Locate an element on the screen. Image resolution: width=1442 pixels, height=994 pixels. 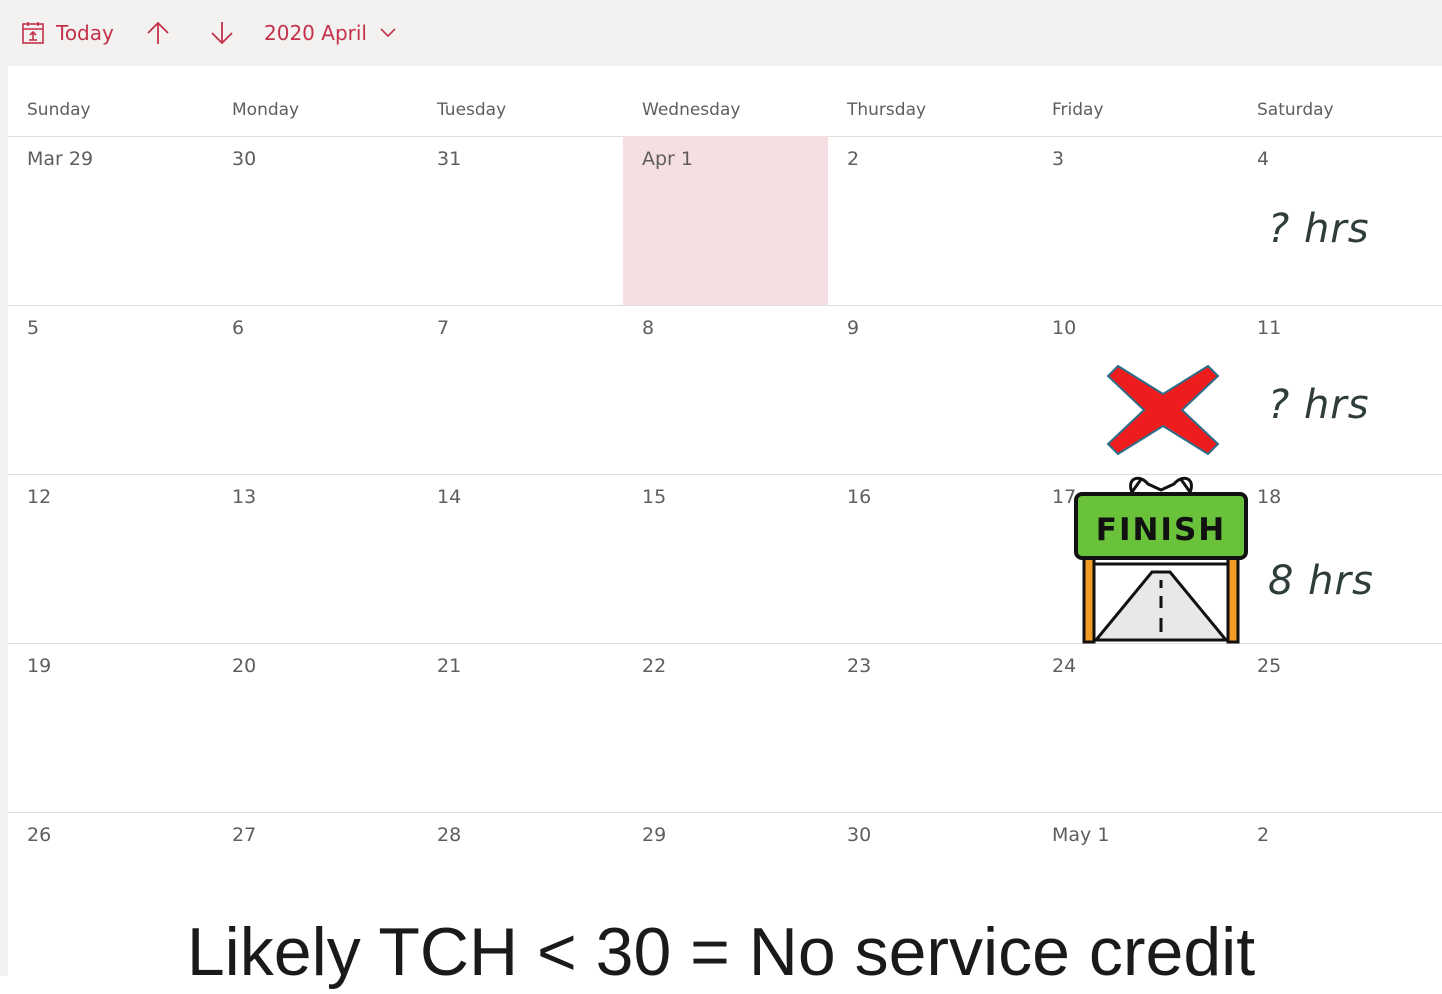
day-cell: 2 is located at coordinates (930, 220).